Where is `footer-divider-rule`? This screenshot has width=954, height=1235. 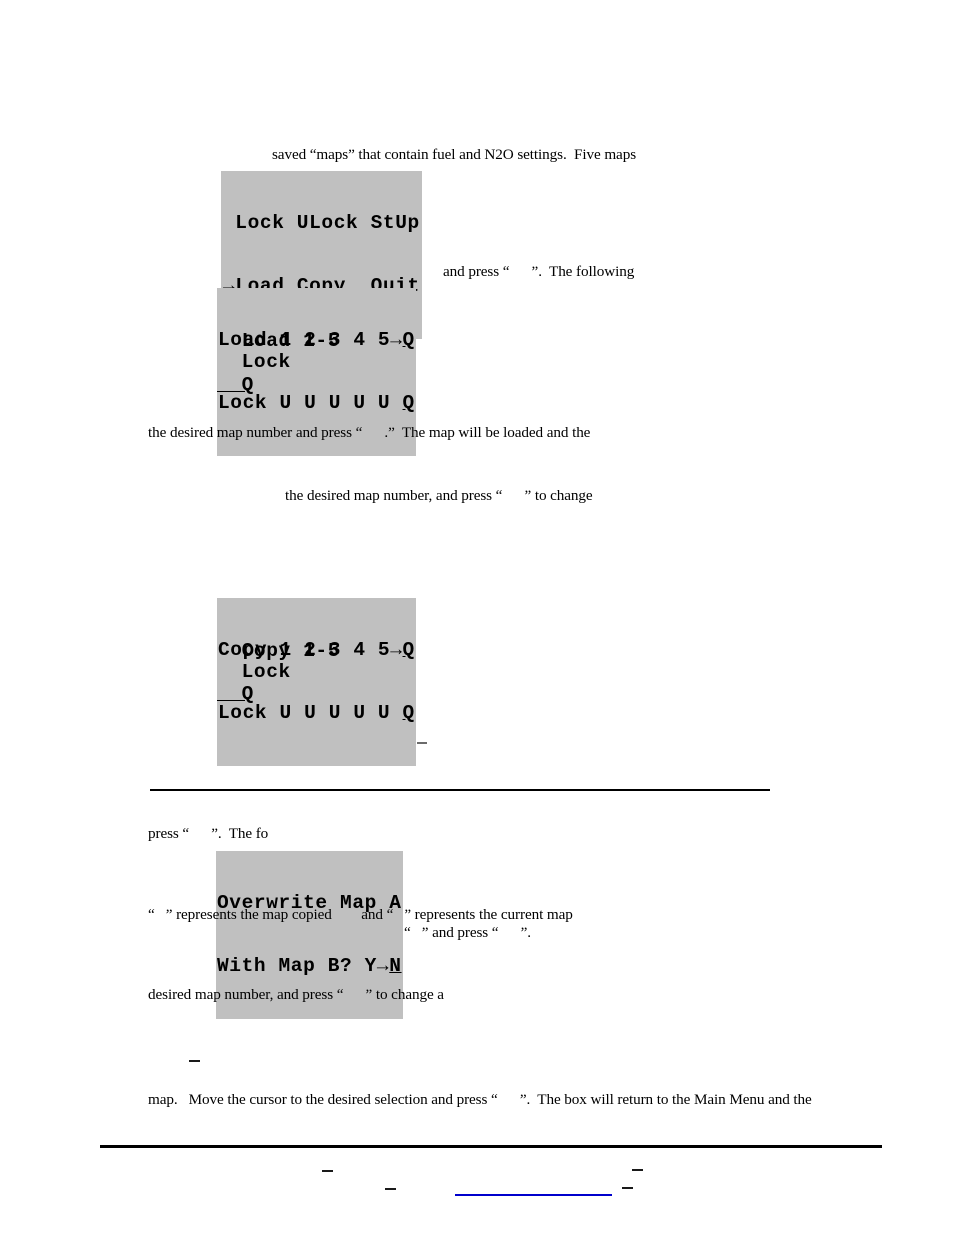 footer-divider-rule is located at coordinates (491, 1146).